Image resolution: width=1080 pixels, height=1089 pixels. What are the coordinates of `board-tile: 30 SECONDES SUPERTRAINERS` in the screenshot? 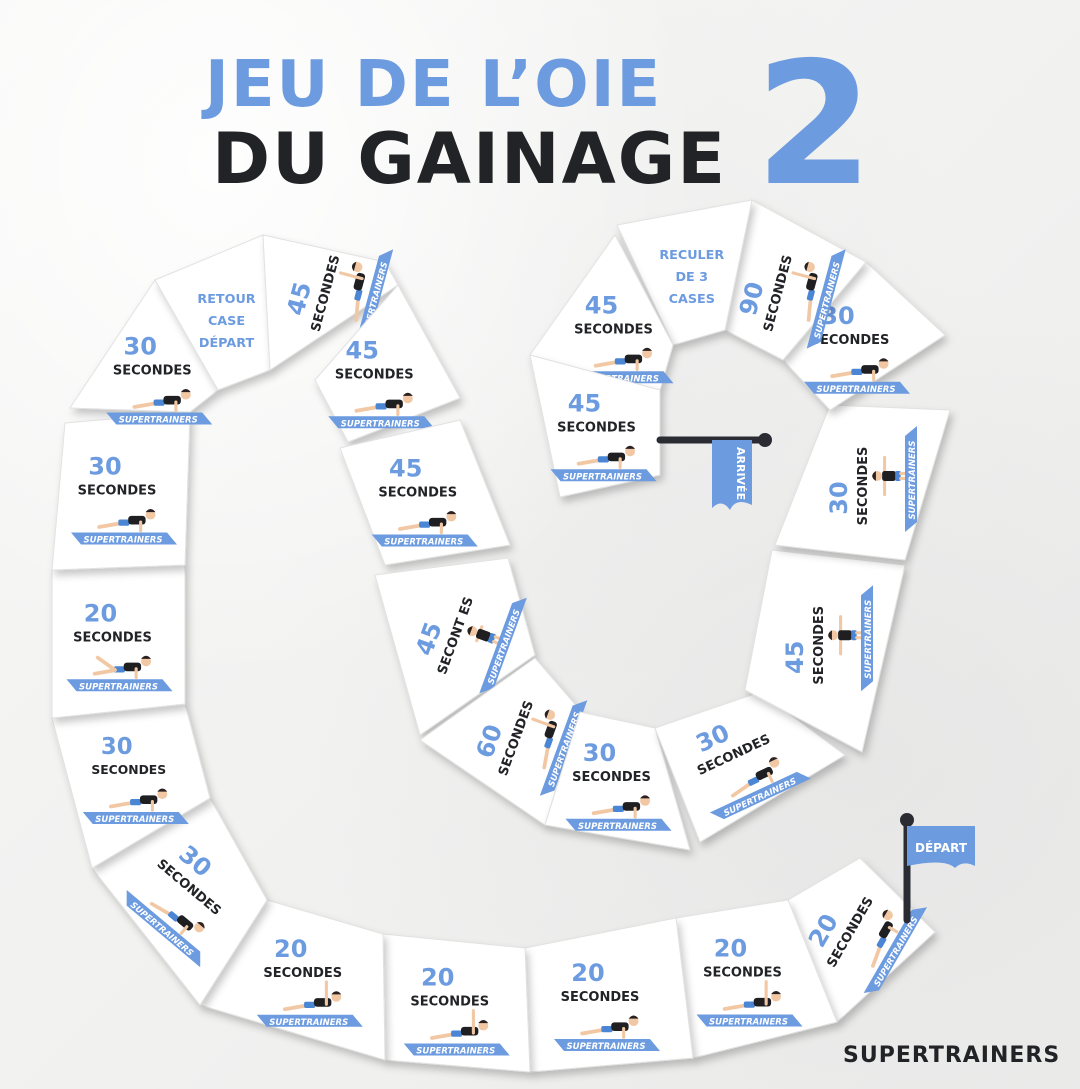 It's located at (121, 491).